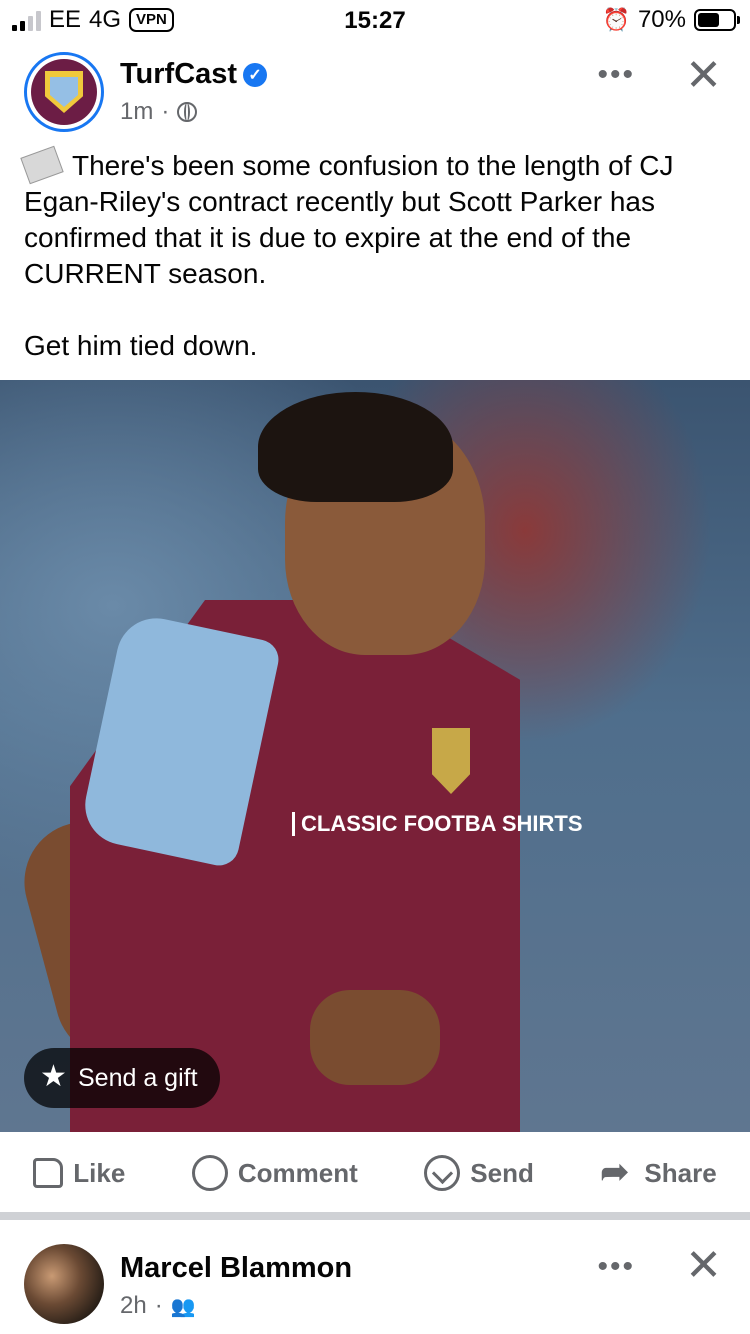 The width and height of the screenshot is (750, 1334). I want to click on image-hair, so click(355, 447).